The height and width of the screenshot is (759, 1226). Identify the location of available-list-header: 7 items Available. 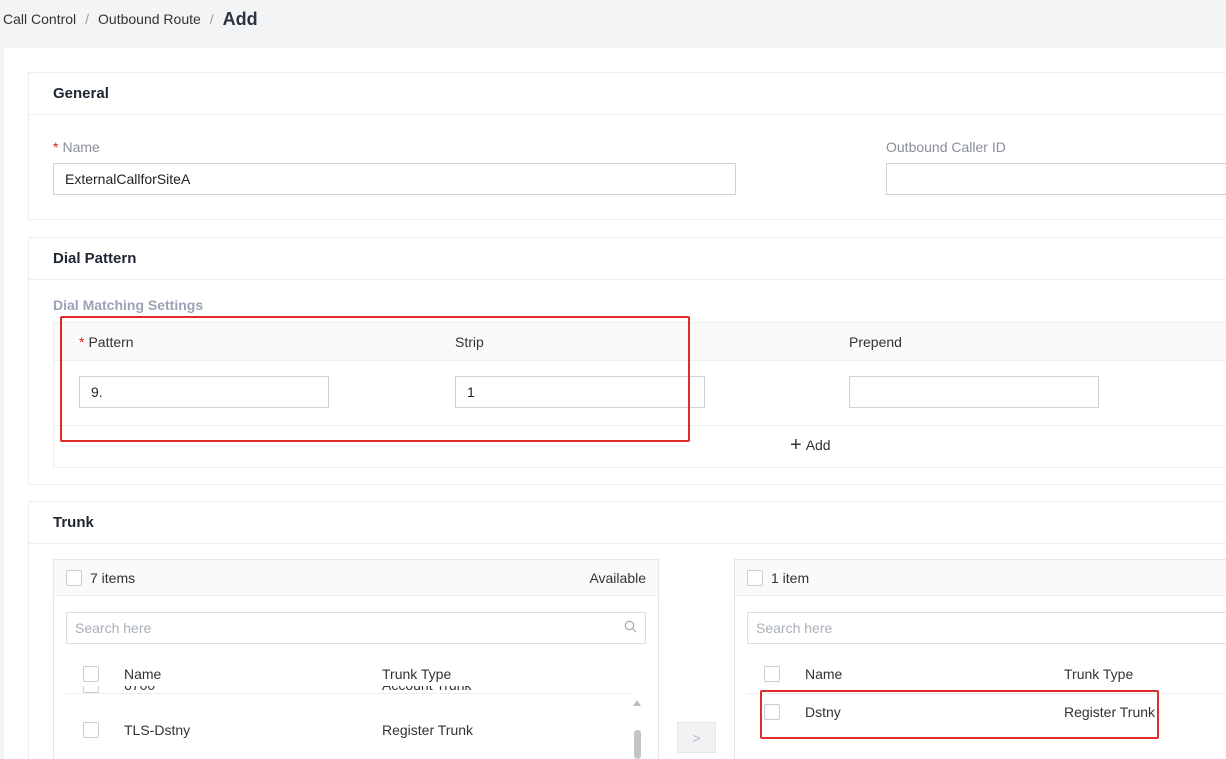
(356, 578).